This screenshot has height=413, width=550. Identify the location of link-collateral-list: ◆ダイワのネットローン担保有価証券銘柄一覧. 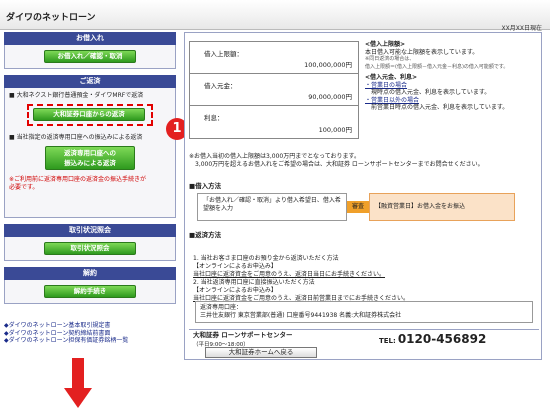
(90, 341).